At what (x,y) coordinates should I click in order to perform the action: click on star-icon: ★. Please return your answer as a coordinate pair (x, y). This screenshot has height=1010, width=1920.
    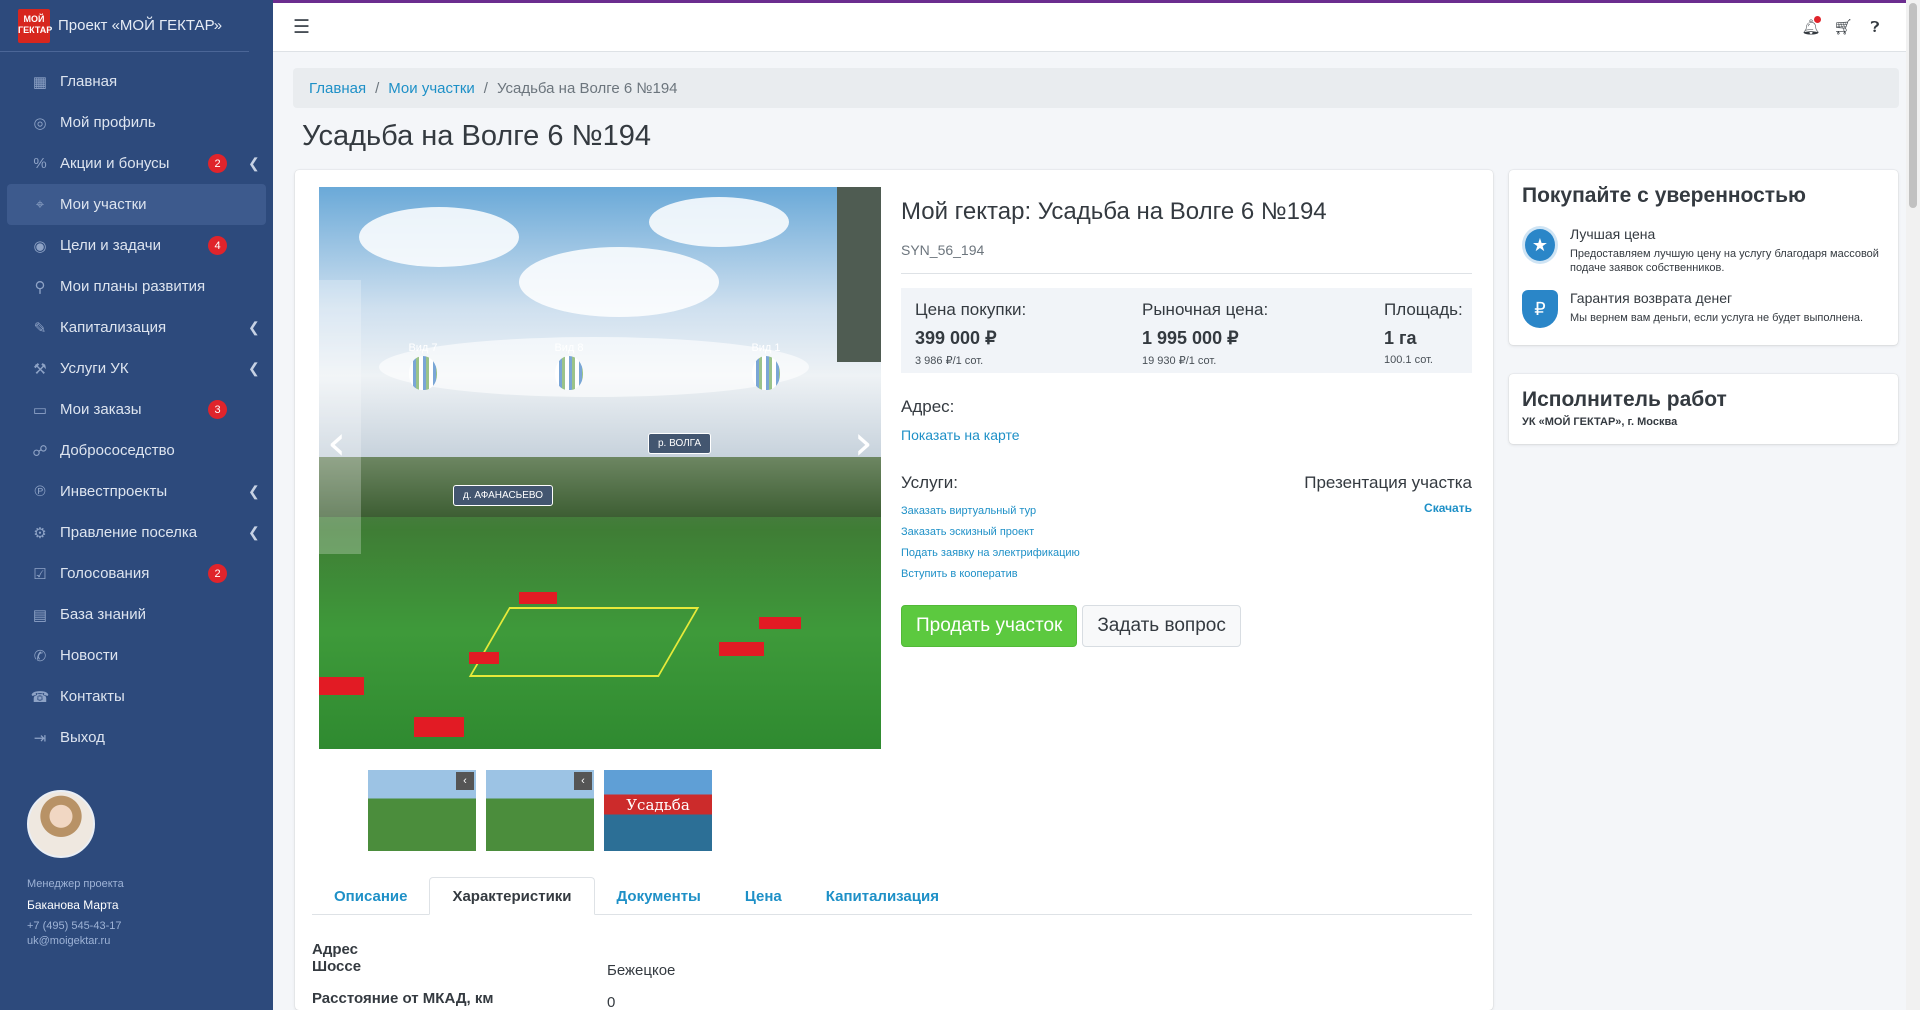
    Looking at the image, I should click on (1540, 245).